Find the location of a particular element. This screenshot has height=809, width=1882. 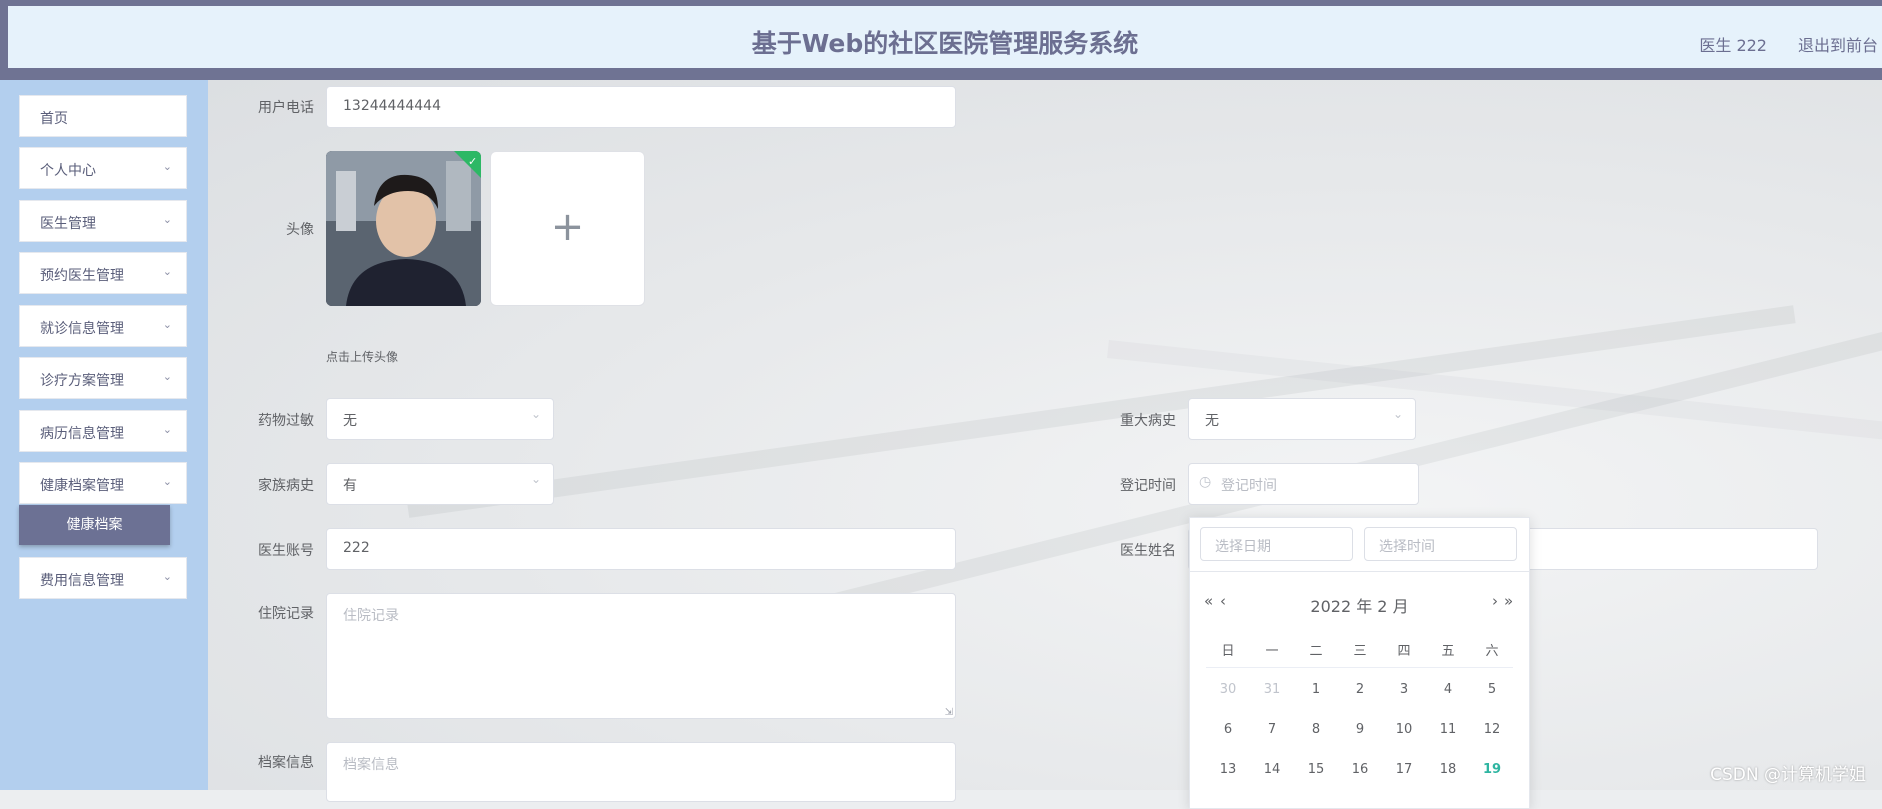

phone-input: 13244444444 is located at coordinates (641, 107).